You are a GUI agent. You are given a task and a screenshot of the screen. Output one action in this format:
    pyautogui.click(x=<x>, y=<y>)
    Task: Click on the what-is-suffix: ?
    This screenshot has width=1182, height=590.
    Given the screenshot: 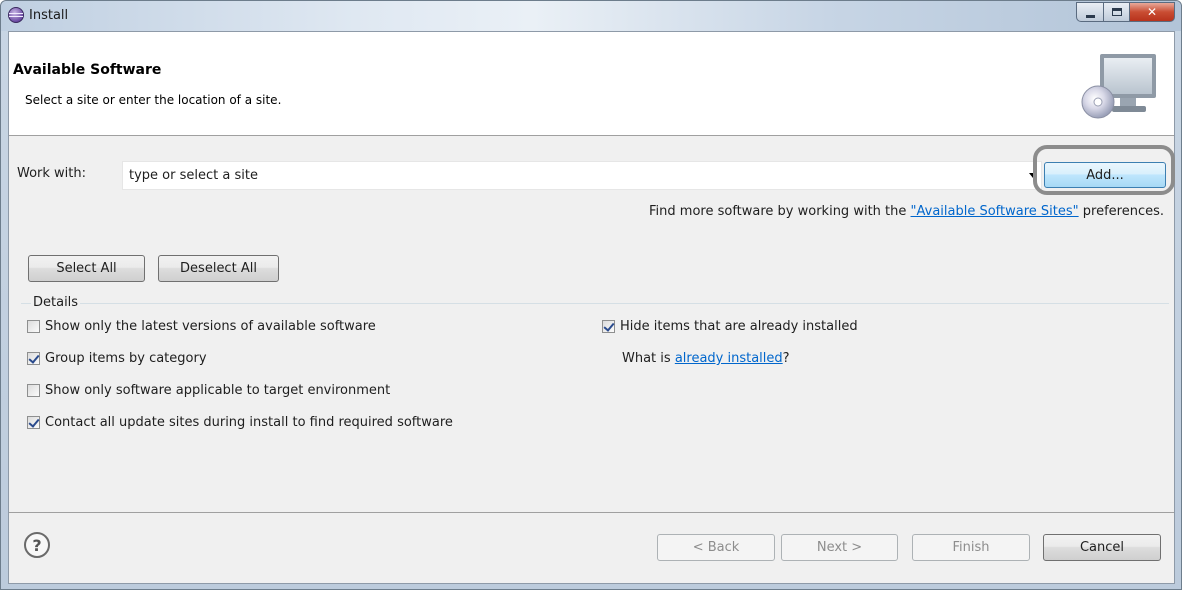 What is the action you would take?
    pyautogui.click(x=786, y=358)
    